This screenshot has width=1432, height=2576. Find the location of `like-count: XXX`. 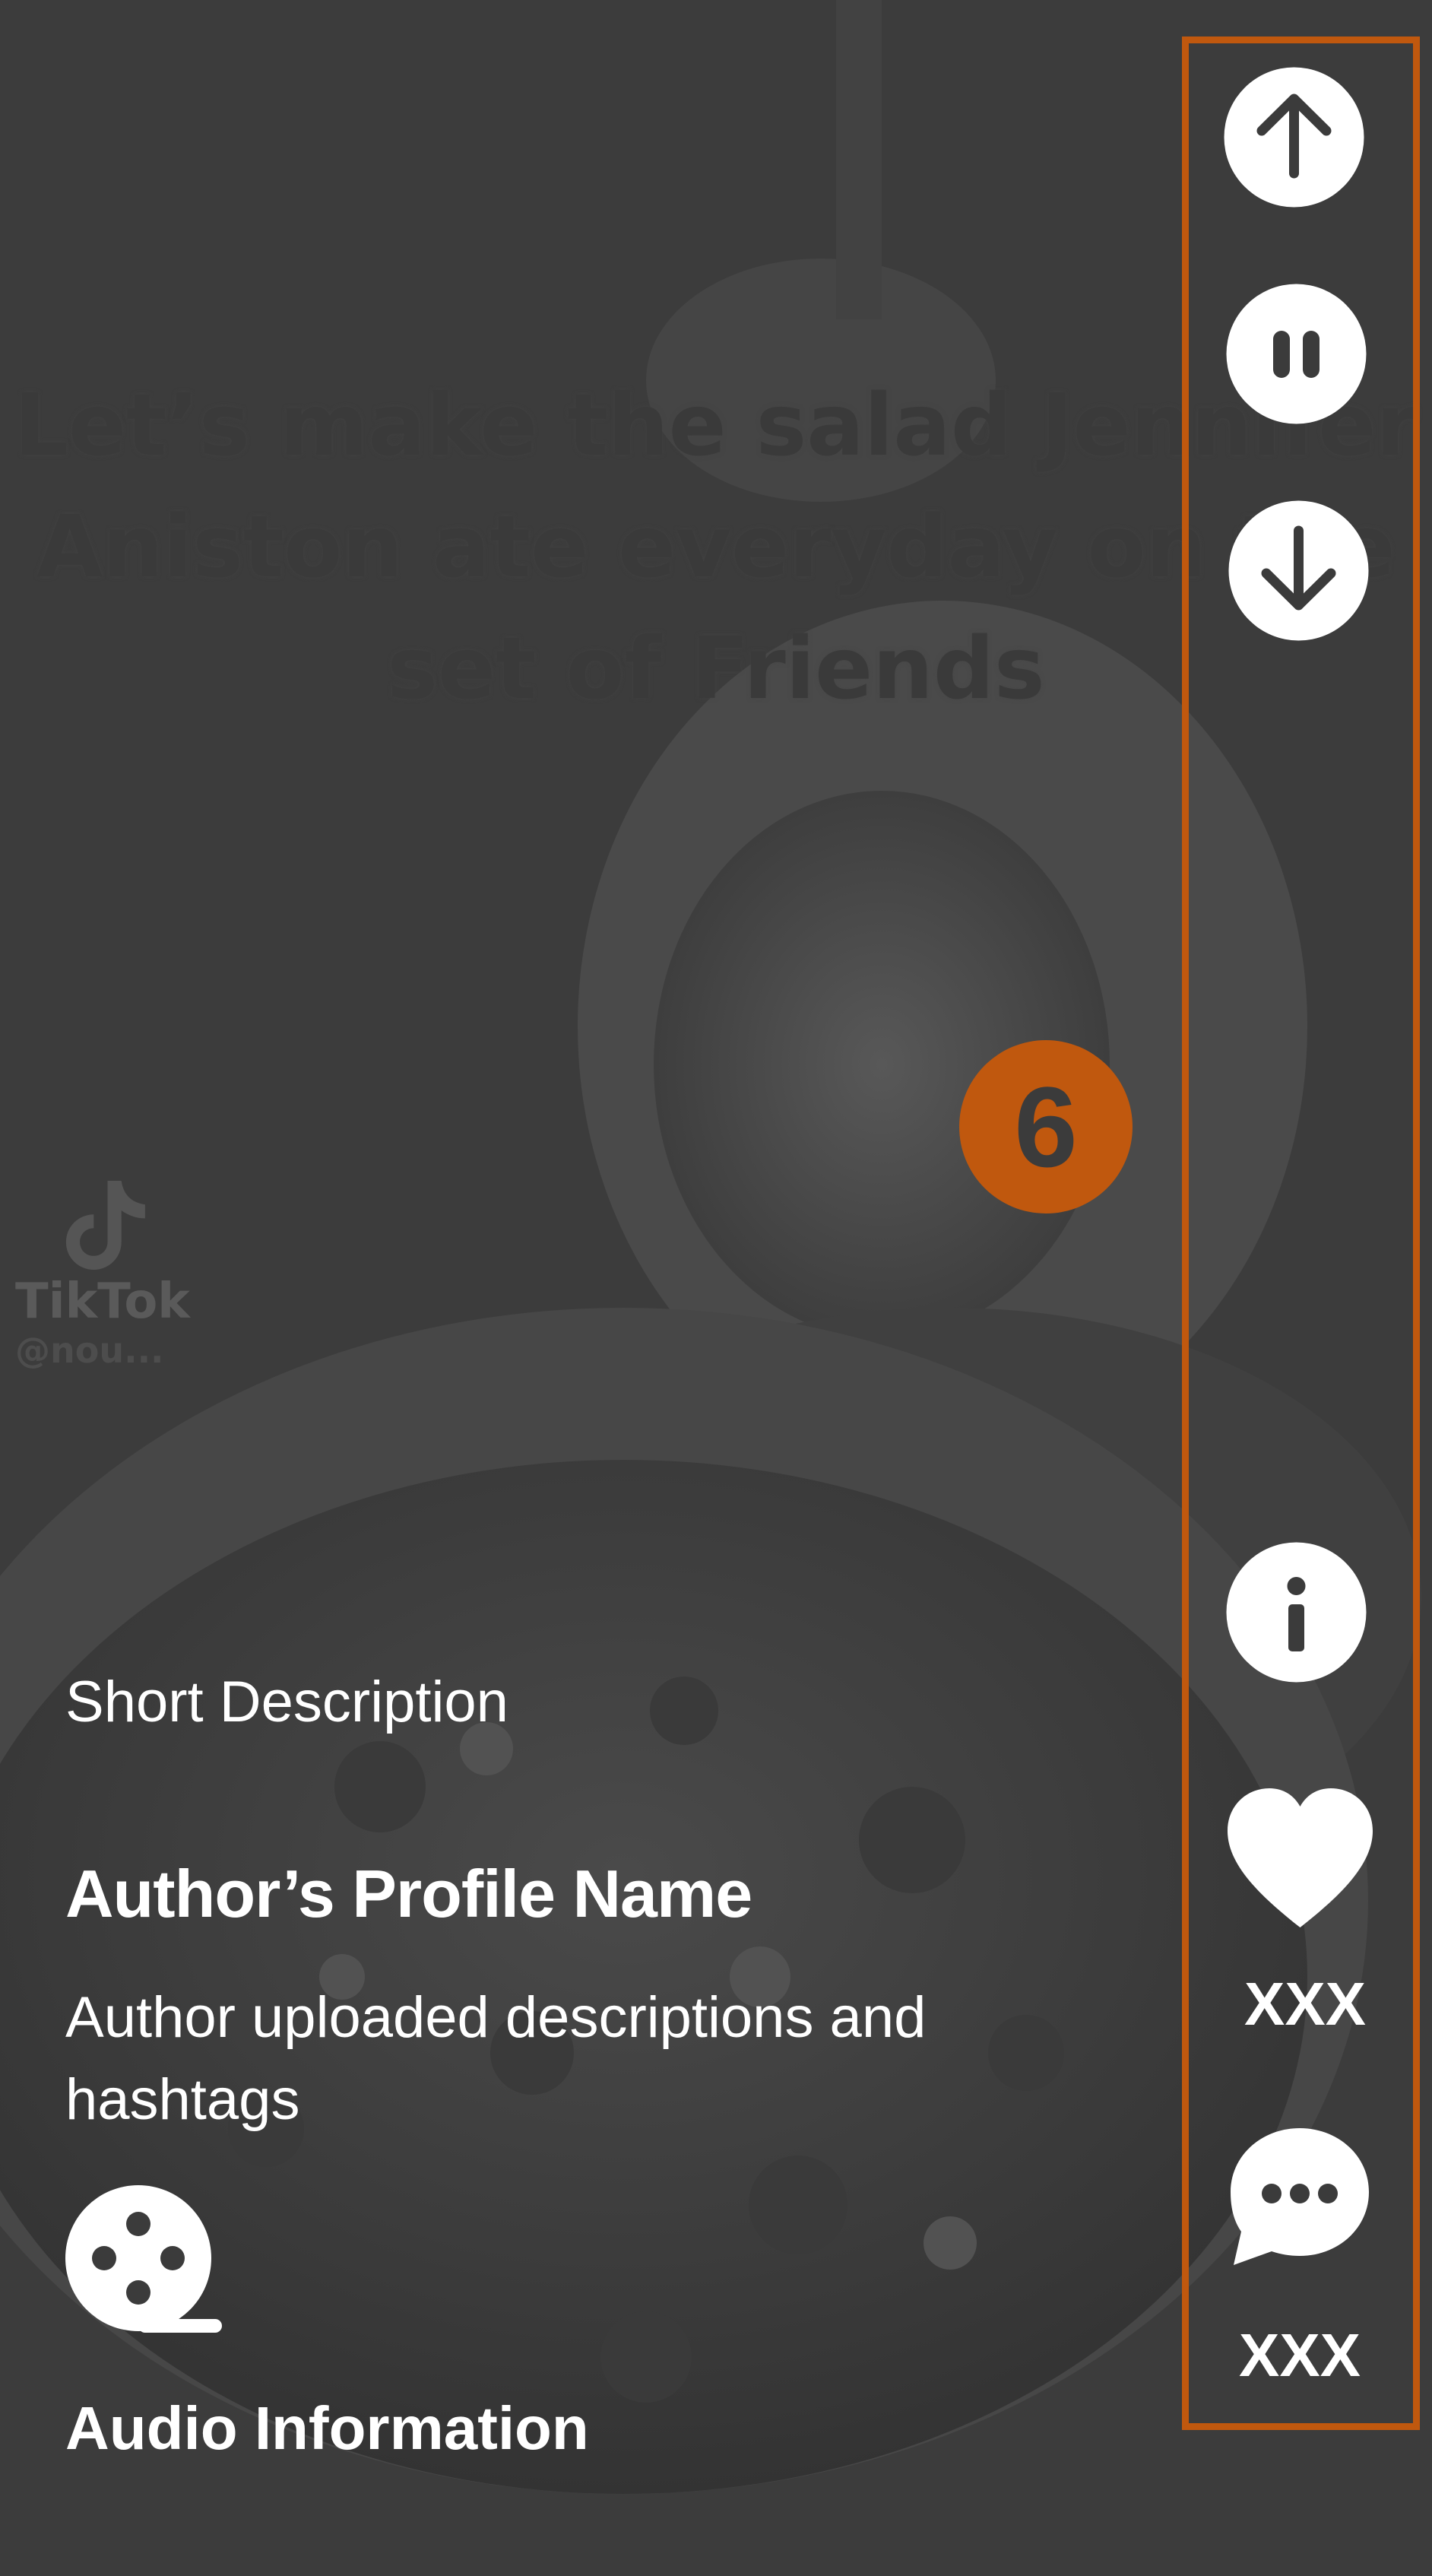

like-count: XXX is located at coordinates (1305, 2004).